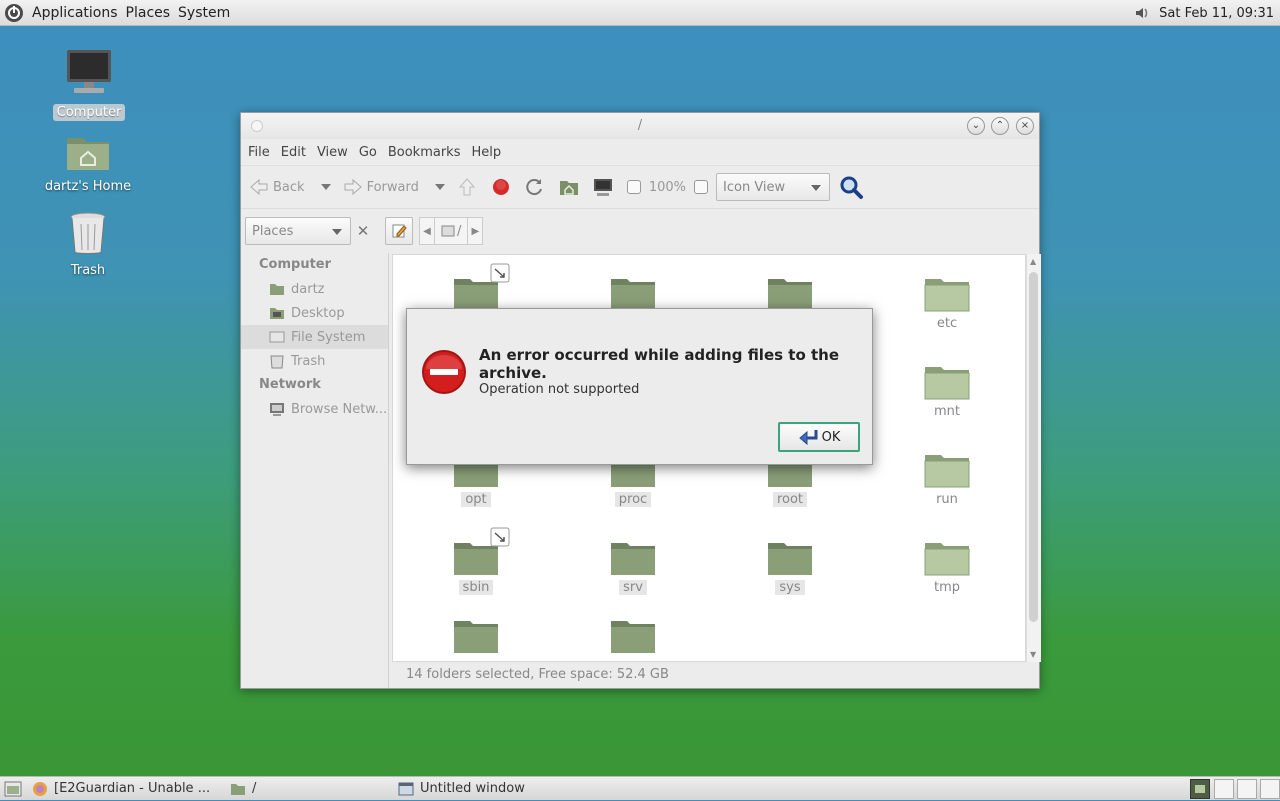 Image resolution: width=1280 pixels, height=801 pixels. I want to click on breadcrumb-right-icon: ▶, so click(475, 231).